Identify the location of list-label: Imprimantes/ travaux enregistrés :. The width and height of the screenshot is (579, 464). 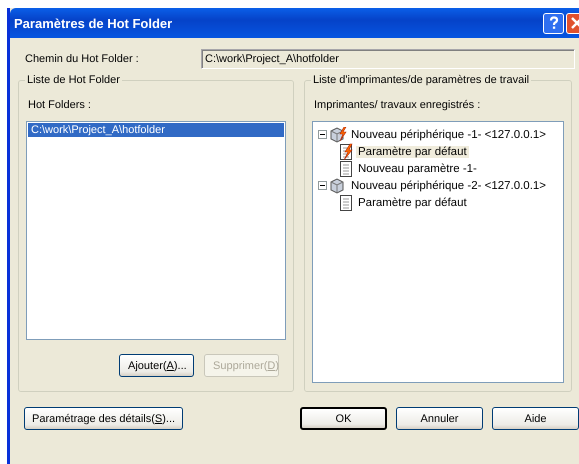
(398, 105).